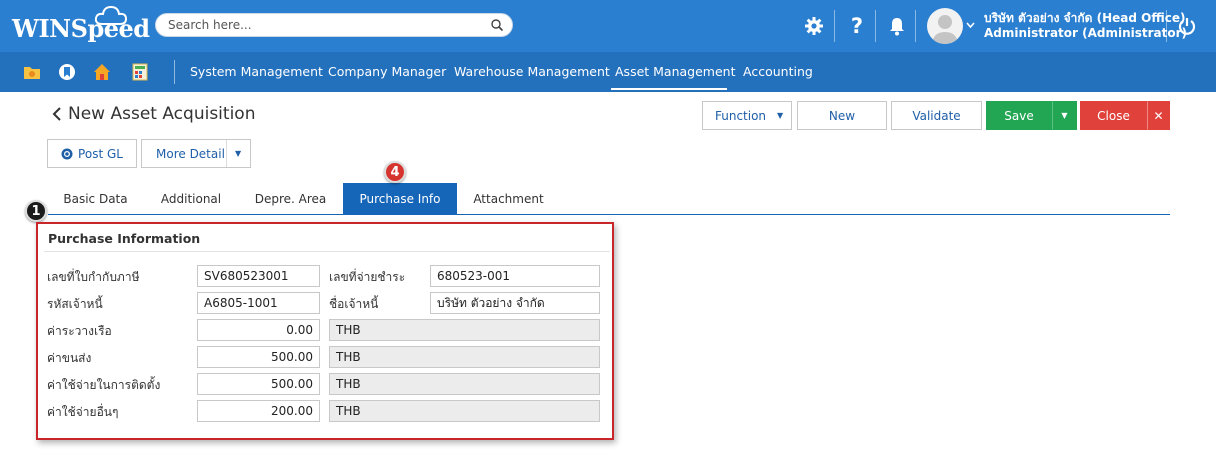 This screenshot has width=1216, height=476. I want to click on bookmark-icon, so click(67, 72).